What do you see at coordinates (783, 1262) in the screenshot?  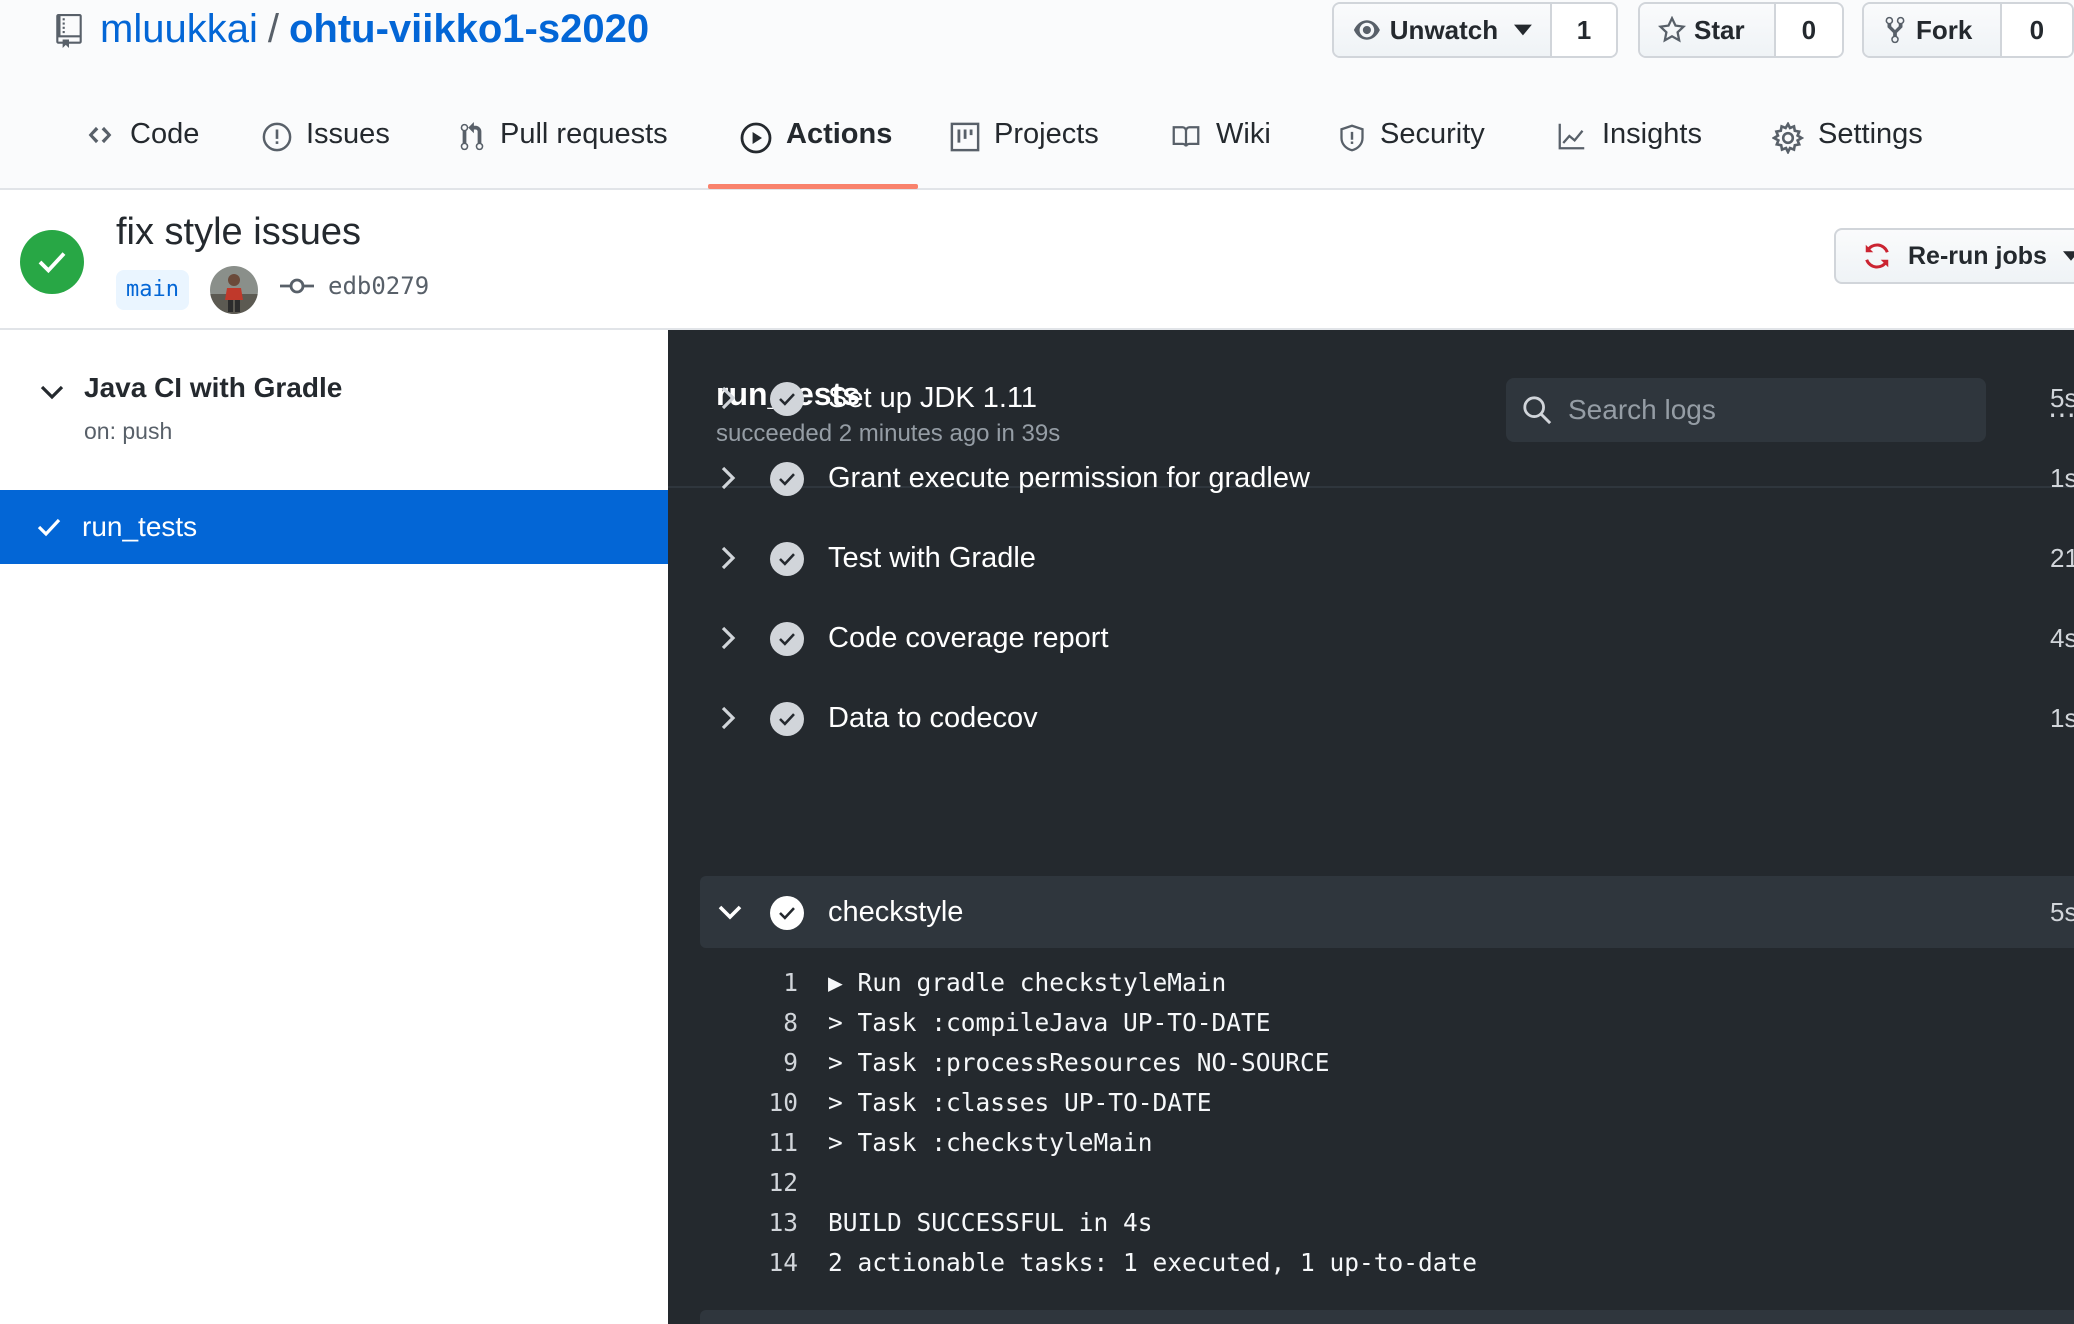 I see `line-number: 14` at bounding box center [783, 1262].